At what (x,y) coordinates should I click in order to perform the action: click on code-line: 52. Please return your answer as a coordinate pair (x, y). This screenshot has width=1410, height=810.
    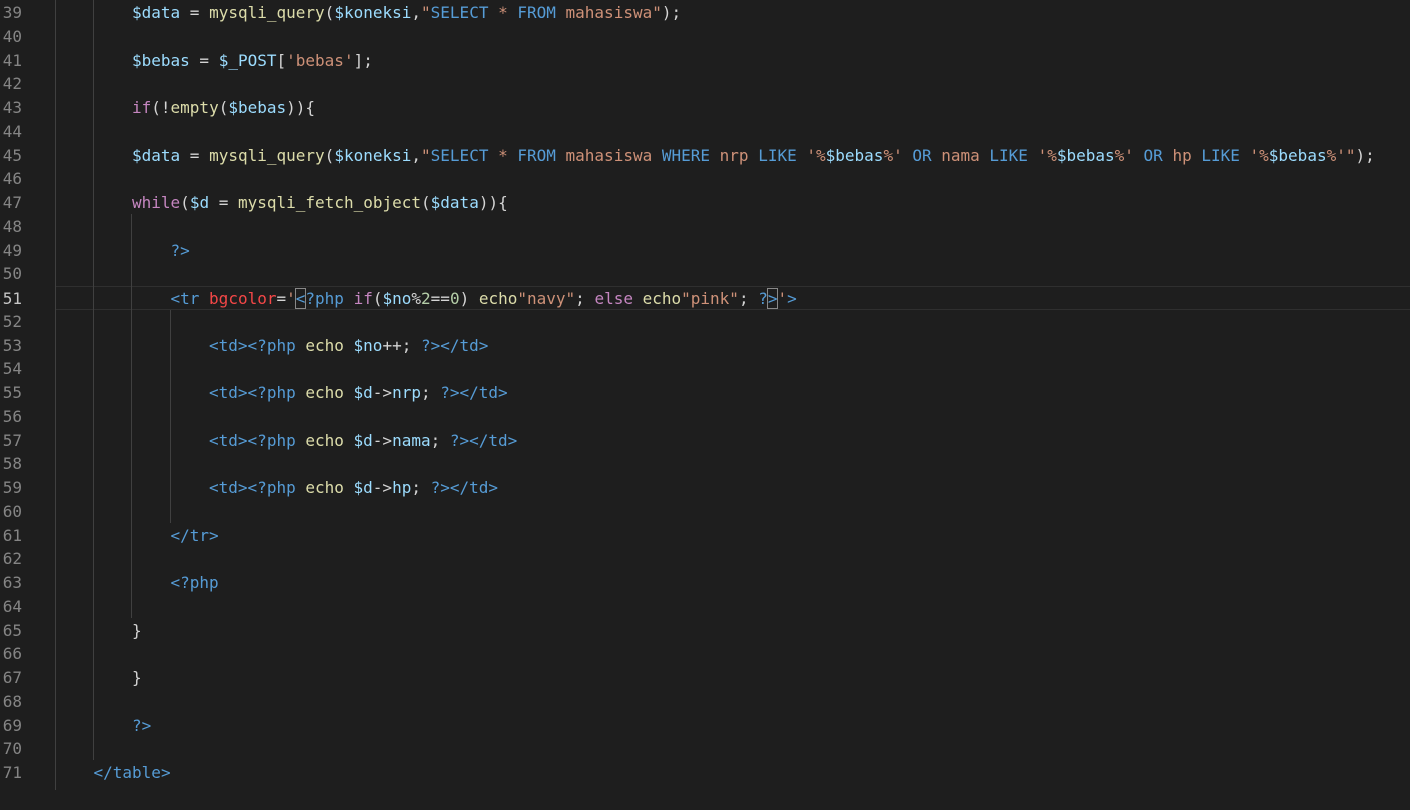
    Looking at the image, I should click on (705, 322).